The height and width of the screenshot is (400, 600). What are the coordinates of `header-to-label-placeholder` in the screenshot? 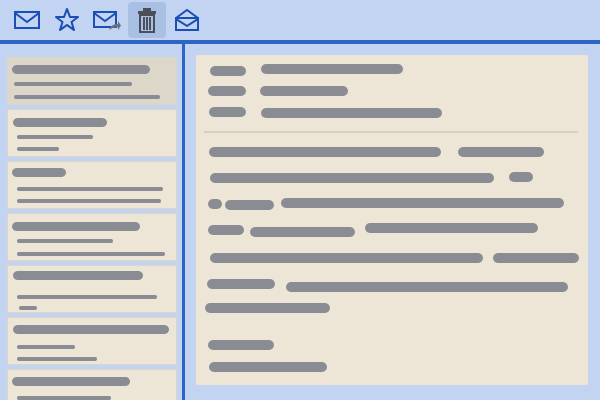 It's located at (227, 91).